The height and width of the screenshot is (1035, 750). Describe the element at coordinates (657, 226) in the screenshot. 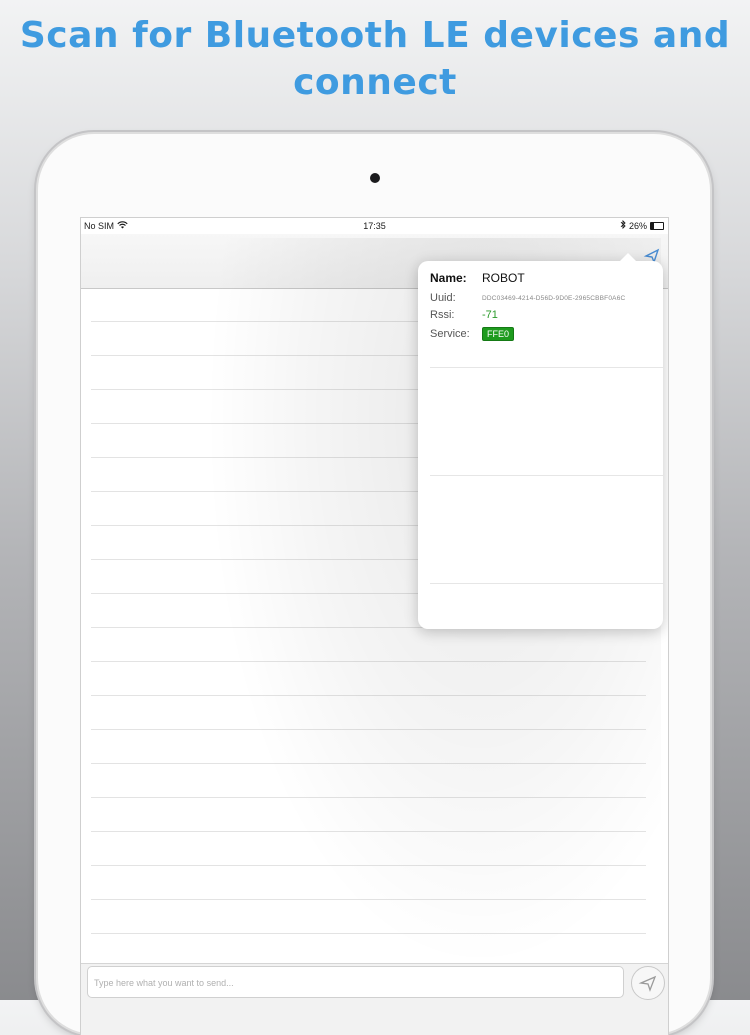

I see `battery-icon` at that location.